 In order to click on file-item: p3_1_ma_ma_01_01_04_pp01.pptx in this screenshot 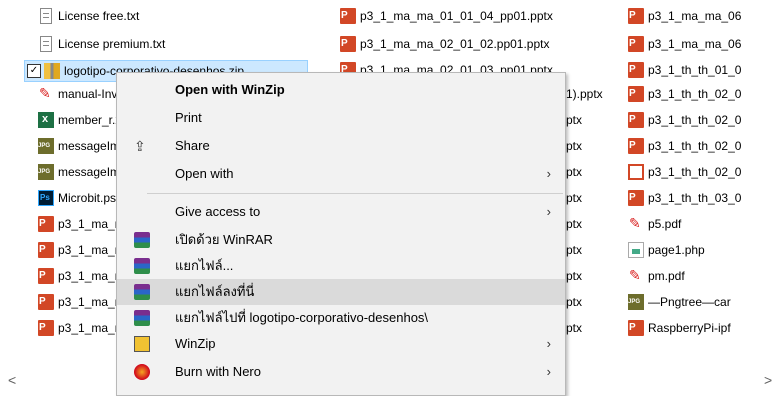, I will do `click(446, 16)`.